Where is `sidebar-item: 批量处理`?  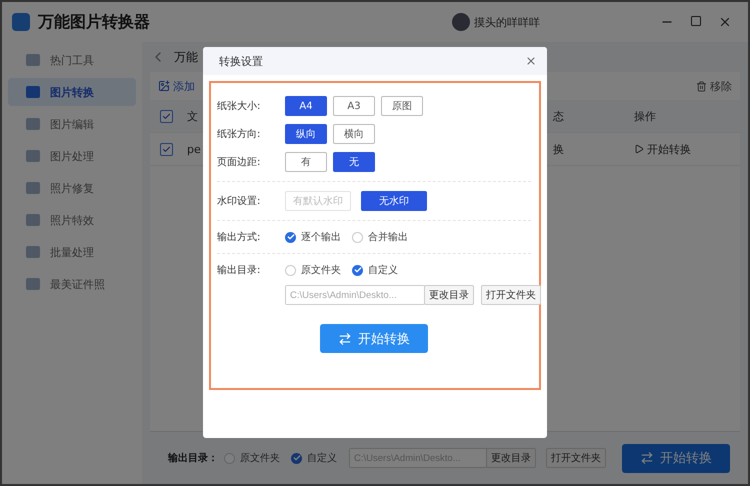
sidebar-item: 批量处理 is located at coordinates (72, 252).